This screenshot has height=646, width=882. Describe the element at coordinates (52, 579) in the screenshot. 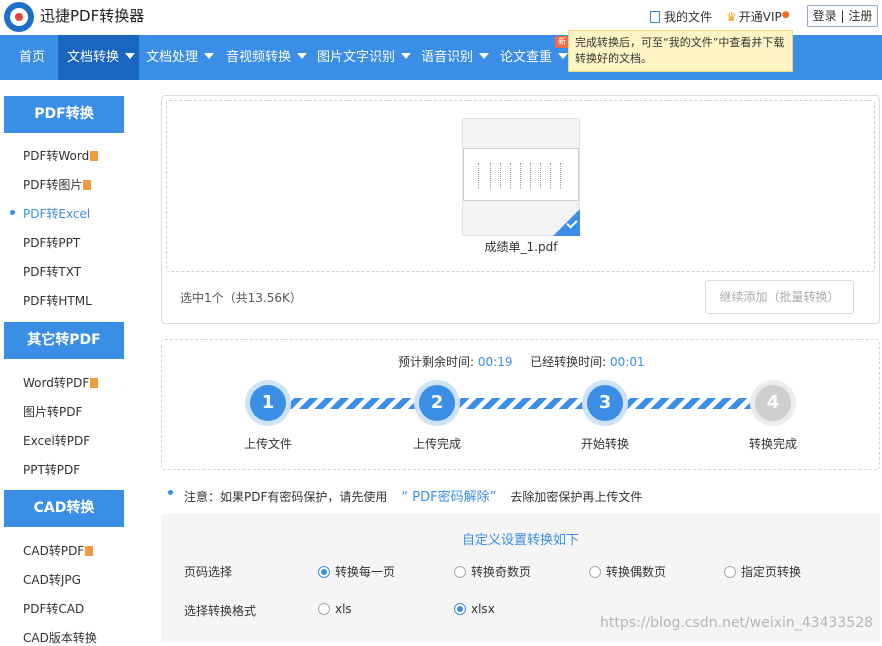

I see `sidebar-item-cad-jpg: CAD转JPG` at that location.